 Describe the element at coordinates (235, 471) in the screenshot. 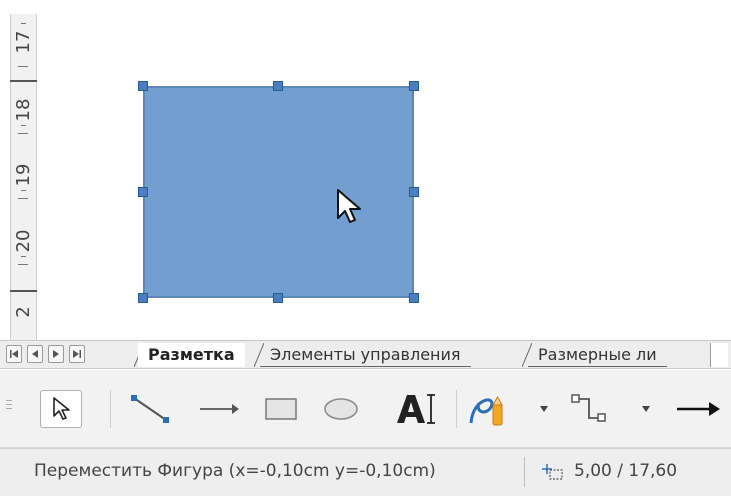

I see `status-message: Переместить Фигура (x=-0,10cm y=-0,10cm)` at that location.